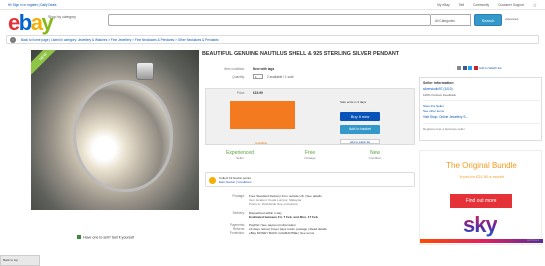 The width and height of the screenshot is (545, 266). Describe the element at coordinates (264, 69) in the screenshot. I see `condition-value: New with tags` at that location.